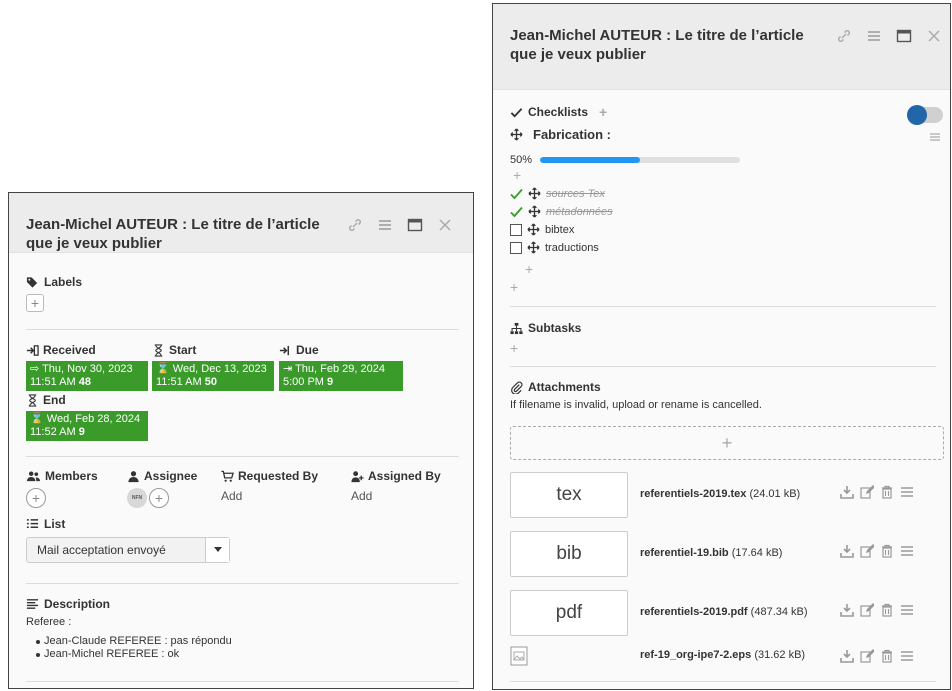 The height and width of the screenshot is (691, 952). Describe the element at coordinates (695, 655) in the screenshot. I see `attachment-filename: ref-19_org-ipe7-2.eps` at that location.